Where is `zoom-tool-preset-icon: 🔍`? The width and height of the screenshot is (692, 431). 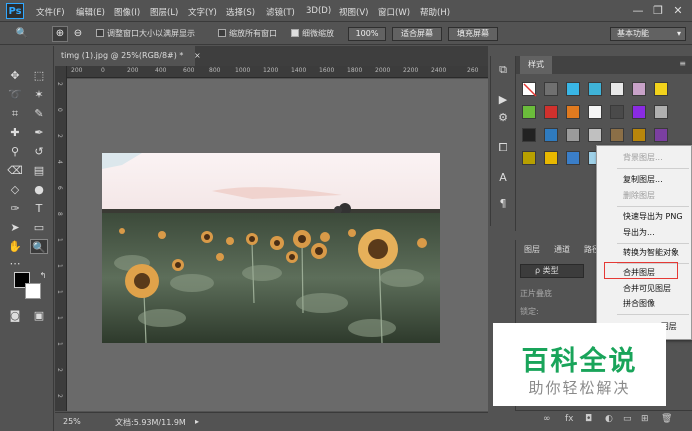 zoom-tool-preset-icon: 🔍 is located at coordinates (22, 34).